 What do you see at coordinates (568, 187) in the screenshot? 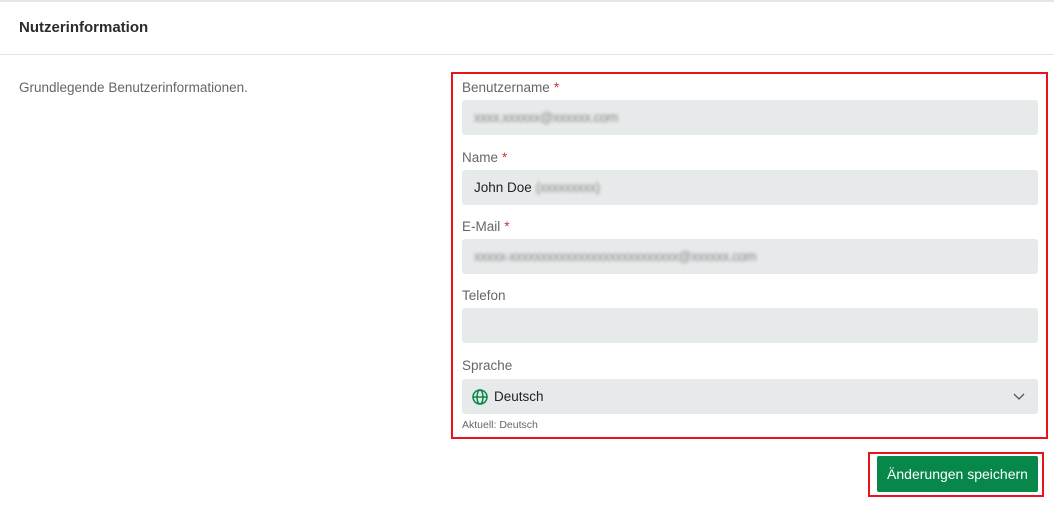
I see `name-value-obscured: (xxxxxxxxx)` at bounding box center [568, 187].